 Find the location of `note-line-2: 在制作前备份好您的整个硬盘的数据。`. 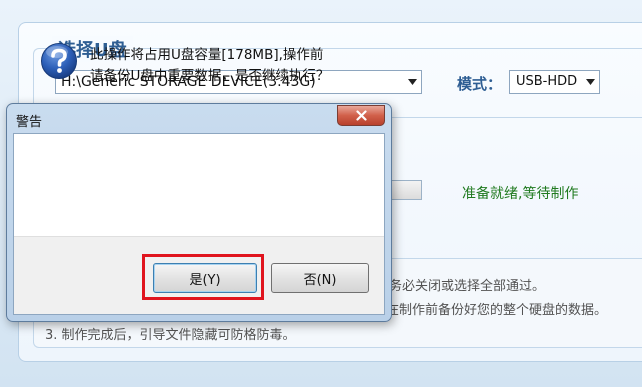

note-line-2: 在制作前备份好您的整个硬盘的数据。 is located at coordinates (497, 310).